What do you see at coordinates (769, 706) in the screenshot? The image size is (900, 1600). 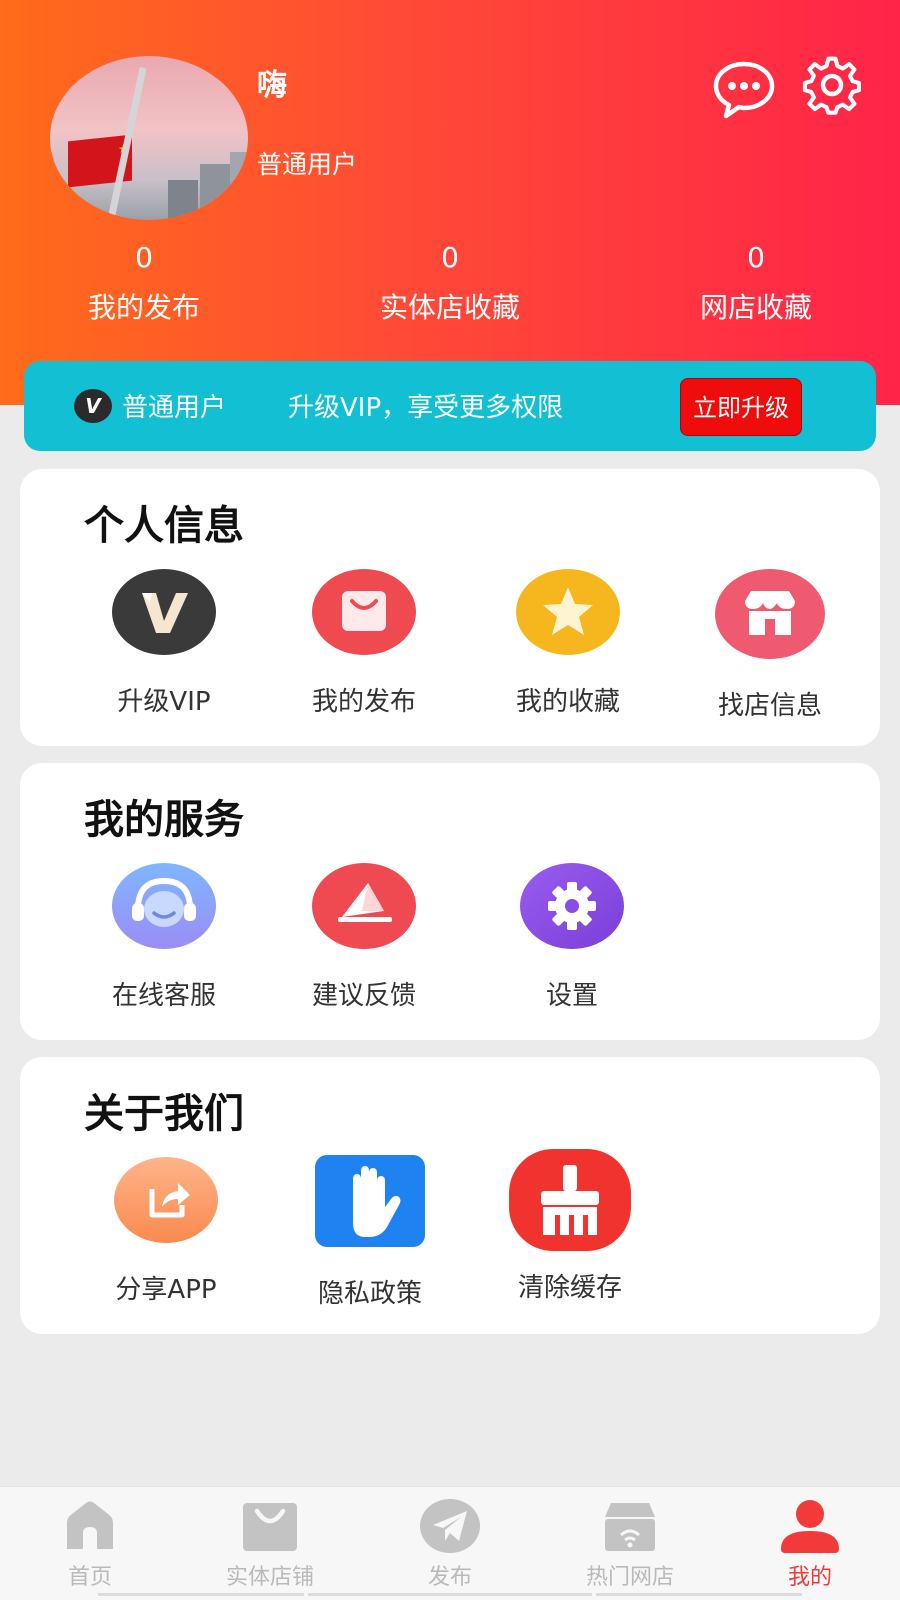 I see `item-label: 找店信息` at bounding box center [769, 706].